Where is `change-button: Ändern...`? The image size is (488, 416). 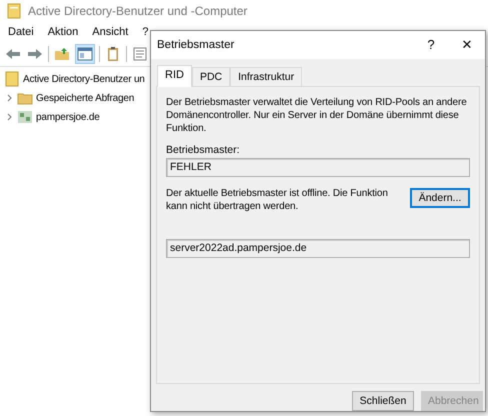
change-button: Ändern... is located at coordinates (440, 198).